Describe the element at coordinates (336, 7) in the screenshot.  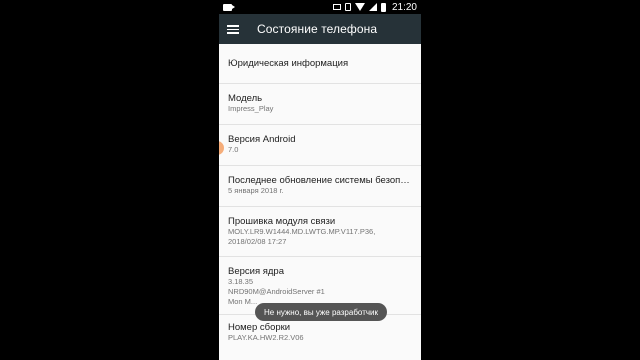
I see `cast-icon` at that location.